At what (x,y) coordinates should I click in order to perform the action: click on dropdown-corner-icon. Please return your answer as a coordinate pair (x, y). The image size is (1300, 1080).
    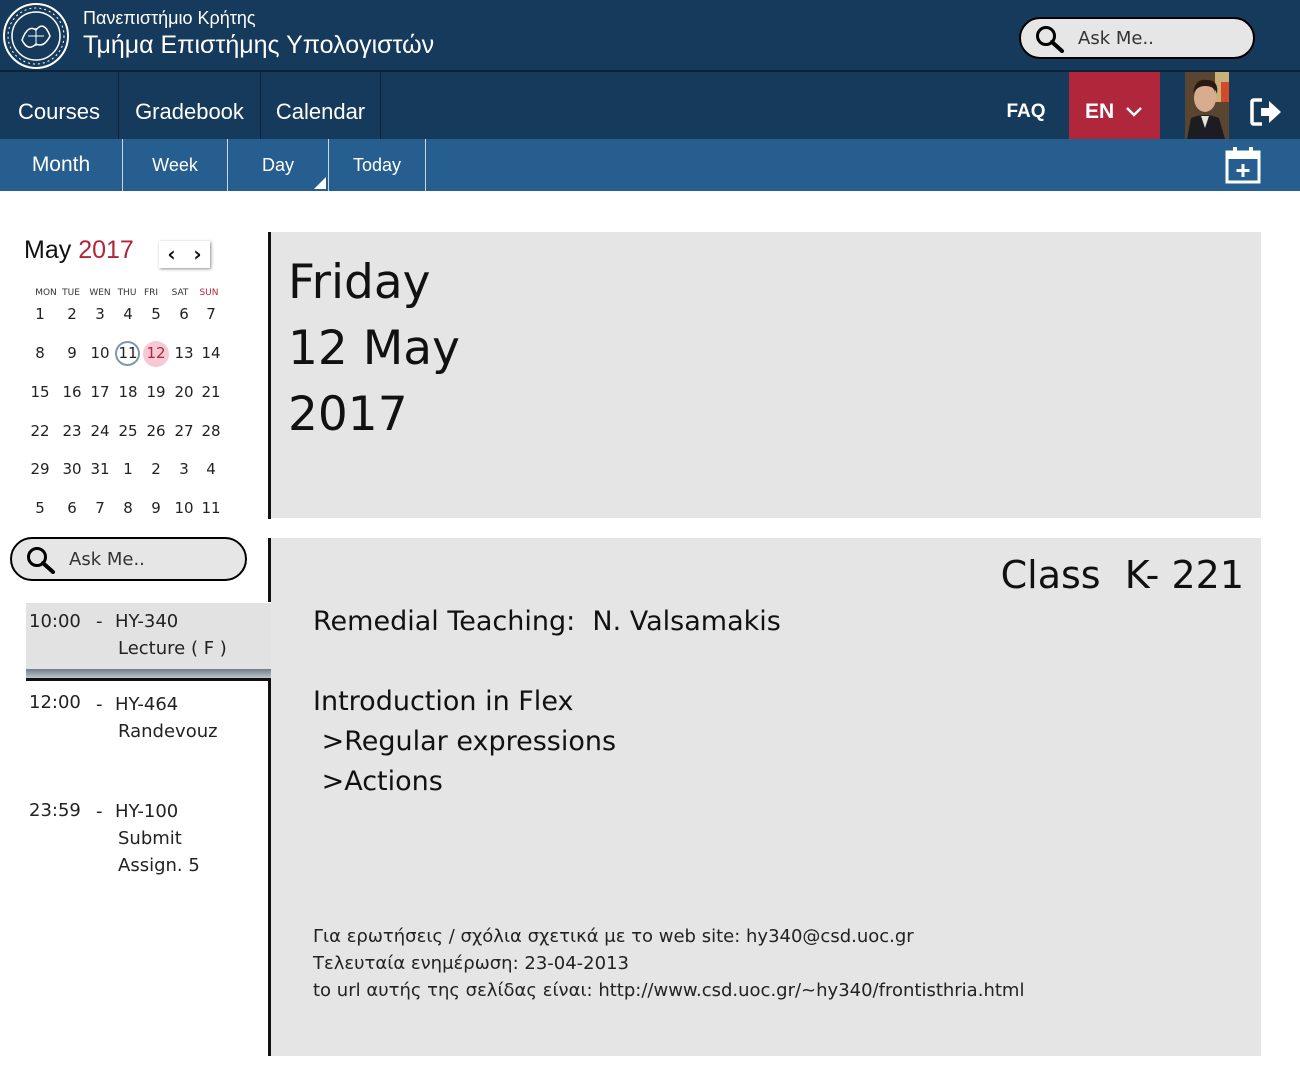
    Looking at the image, I should click on (320, 183).